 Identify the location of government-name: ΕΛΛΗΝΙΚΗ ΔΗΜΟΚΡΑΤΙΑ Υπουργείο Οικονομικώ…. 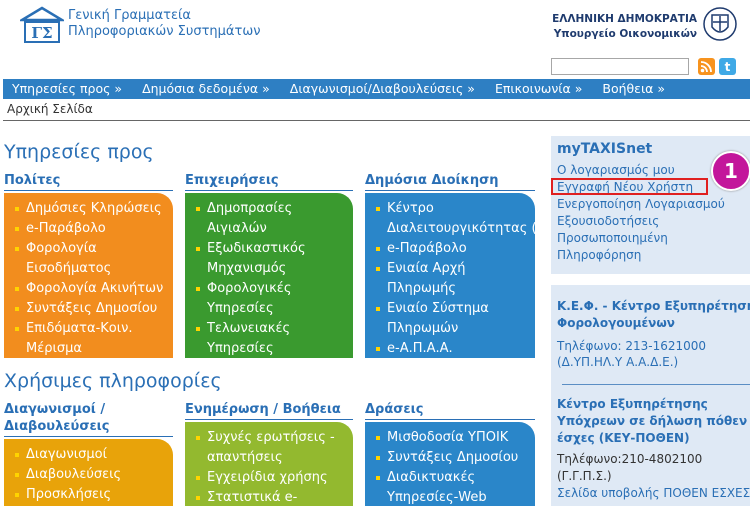
(624, 27).